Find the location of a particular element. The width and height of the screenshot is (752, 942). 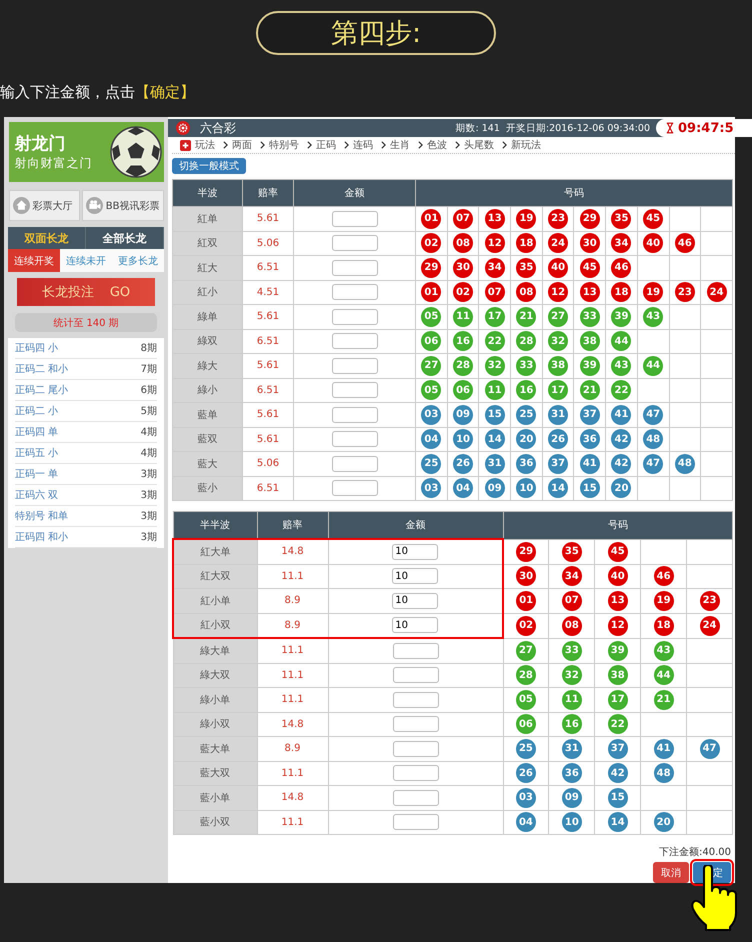

number-ball: 25 is located at coordinates (431, 464).